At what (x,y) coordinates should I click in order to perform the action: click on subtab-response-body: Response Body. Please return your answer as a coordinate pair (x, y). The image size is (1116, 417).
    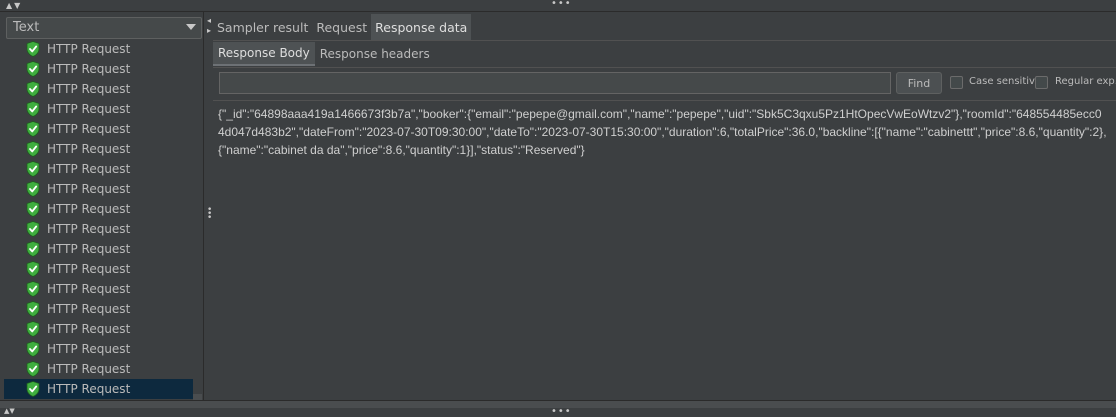
    Looking at the image, I should click on (264, 54).